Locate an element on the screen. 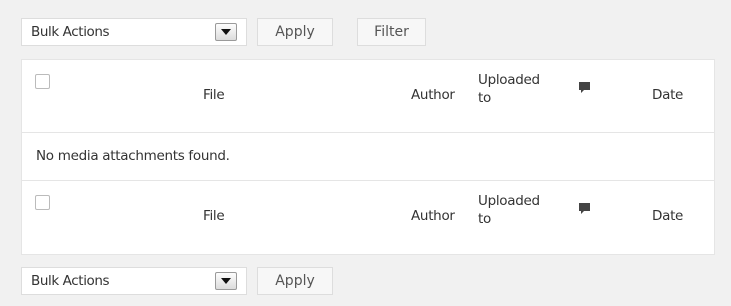 This screenshot has height=306, width=731. empty-message: No media attachments found. is located at coordinates (133, 156).